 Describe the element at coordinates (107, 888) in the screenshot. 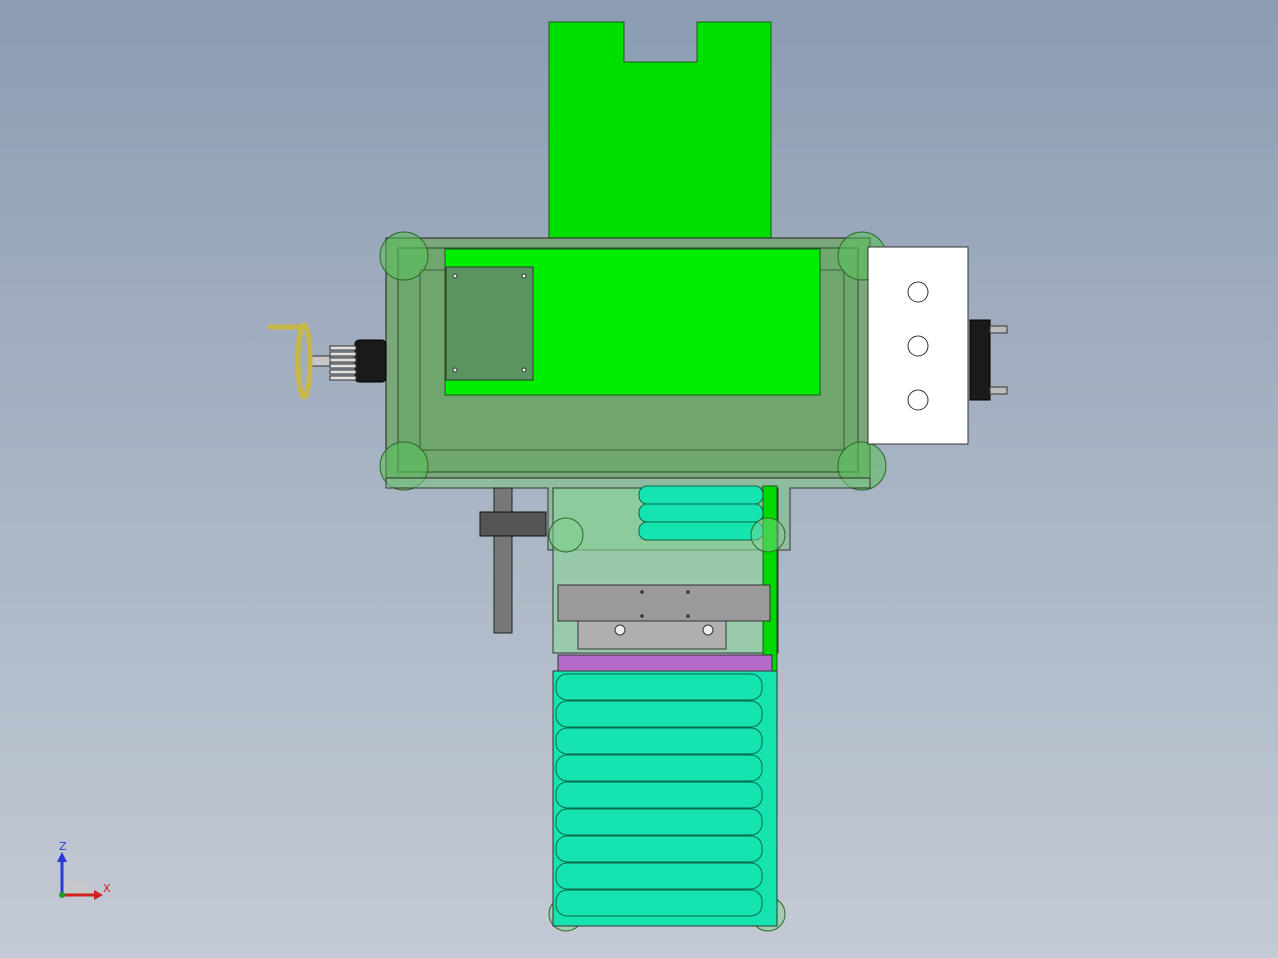

I see `axis-x-label: X` at that location.